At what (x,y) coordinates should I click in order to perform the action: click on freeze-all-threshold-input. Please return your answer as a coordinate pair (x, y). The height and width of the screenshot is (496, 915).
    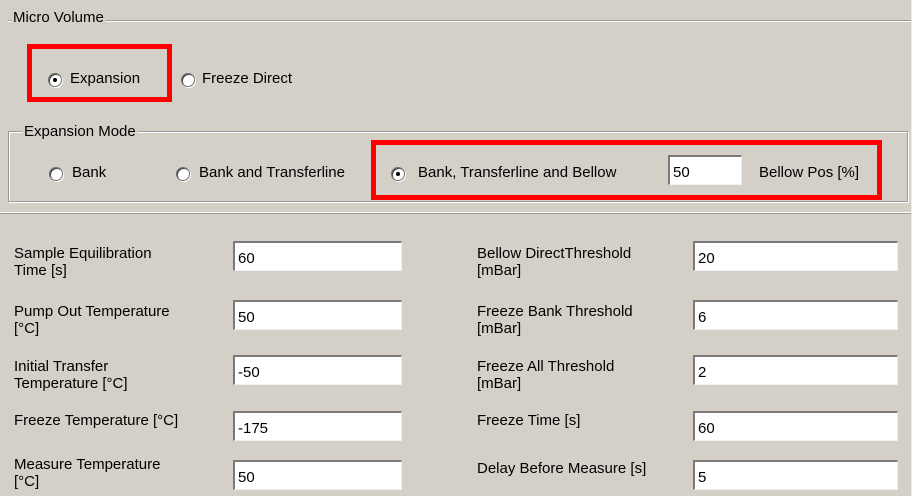
    Looking at the image, I should click on (795, 370).